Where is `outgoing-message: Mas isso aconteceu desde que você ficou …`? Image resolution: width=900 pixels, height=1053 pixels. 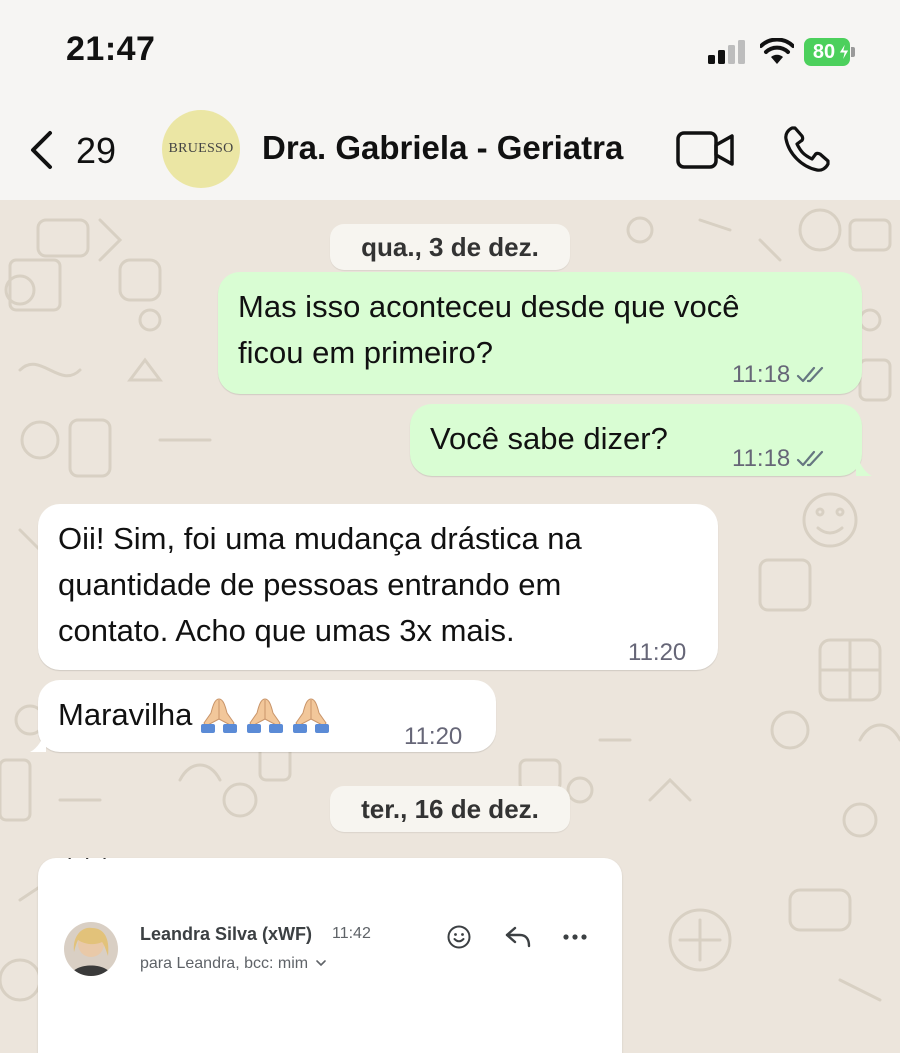
outgoing-message: Mas isso aconteceu desde que você ficou … is located at coordinates (540, 333).